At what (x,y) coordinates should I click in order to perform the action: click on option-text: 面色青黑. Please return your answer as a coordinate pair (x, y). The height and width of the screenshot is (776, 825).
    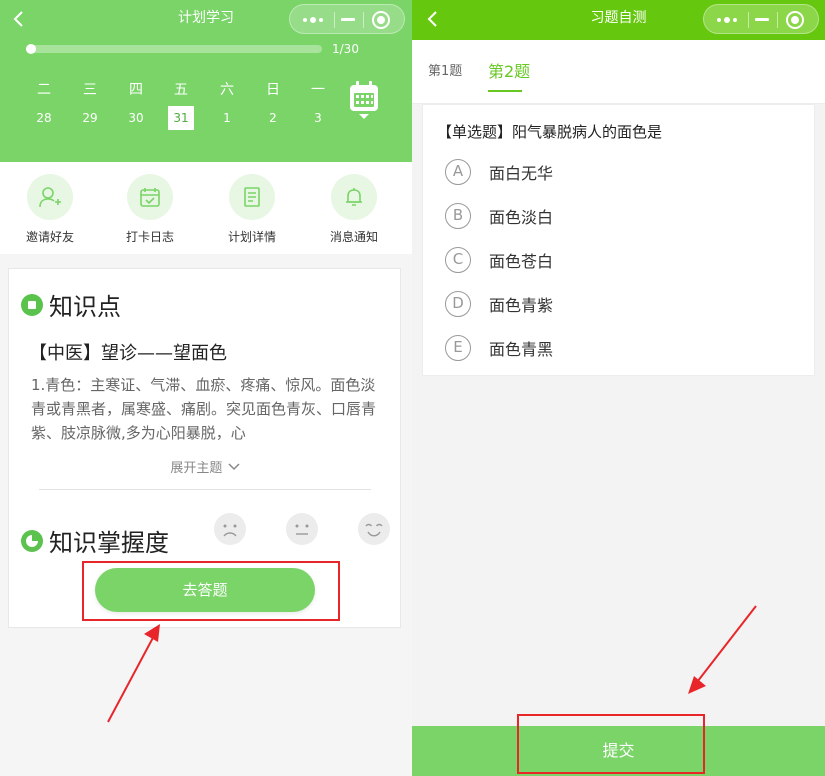
    Looking at the image, I should click on (521, 349).